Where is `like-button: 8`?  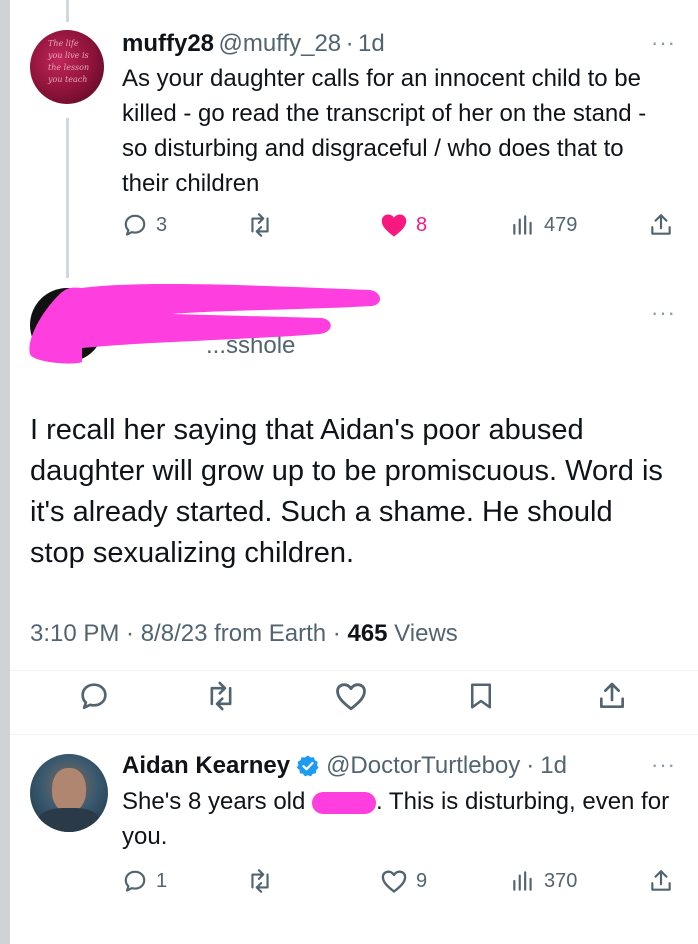 like-button: 8 is located at coordinates (403, 225).